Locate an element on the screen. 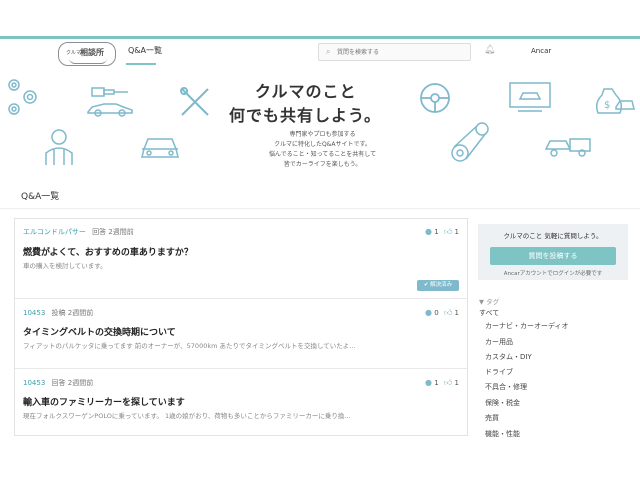 The image size is (640, 480). tag-item: ドライブ is located at coordinates (499, 372).